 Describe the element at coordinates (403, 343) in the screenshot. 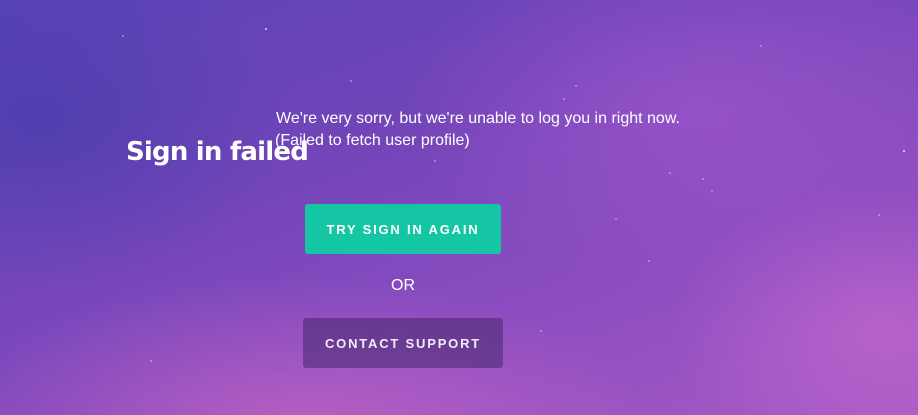

I see `contact-support-button: CONTACT SUPPORT` at that location.